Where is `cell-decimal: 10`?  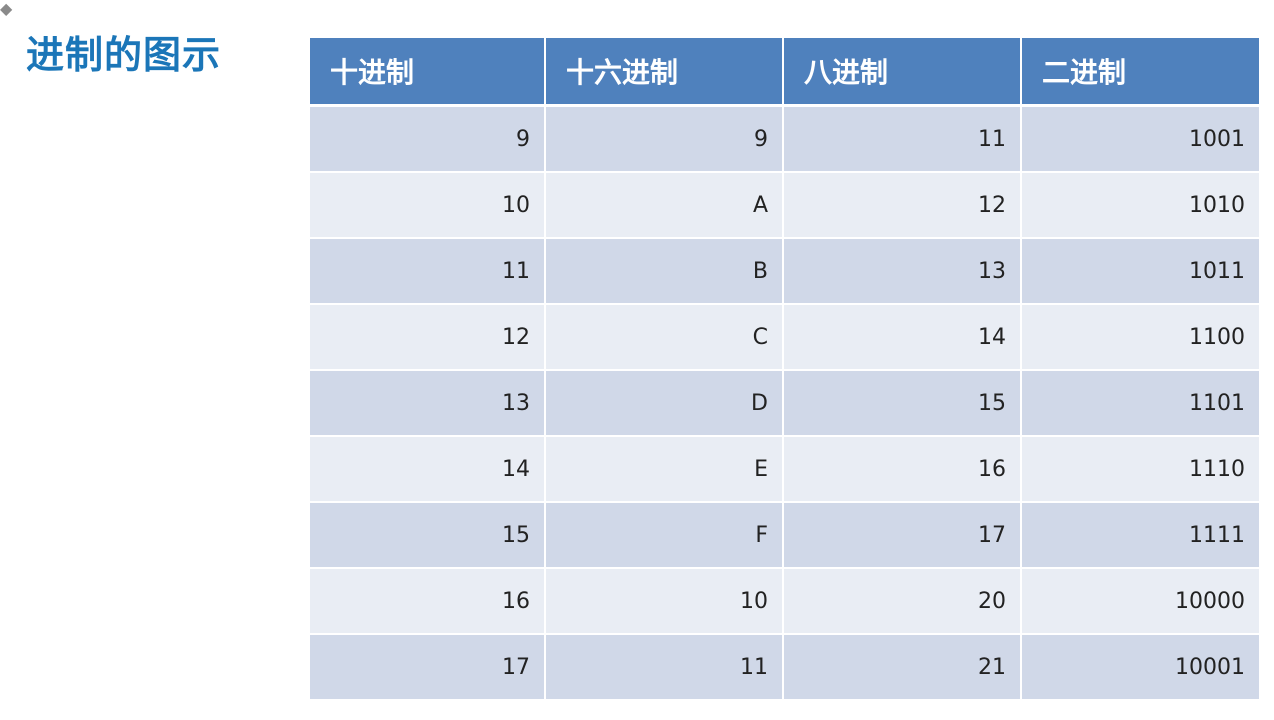 cell-decimal: 10 is located at coordinates (428, 206).